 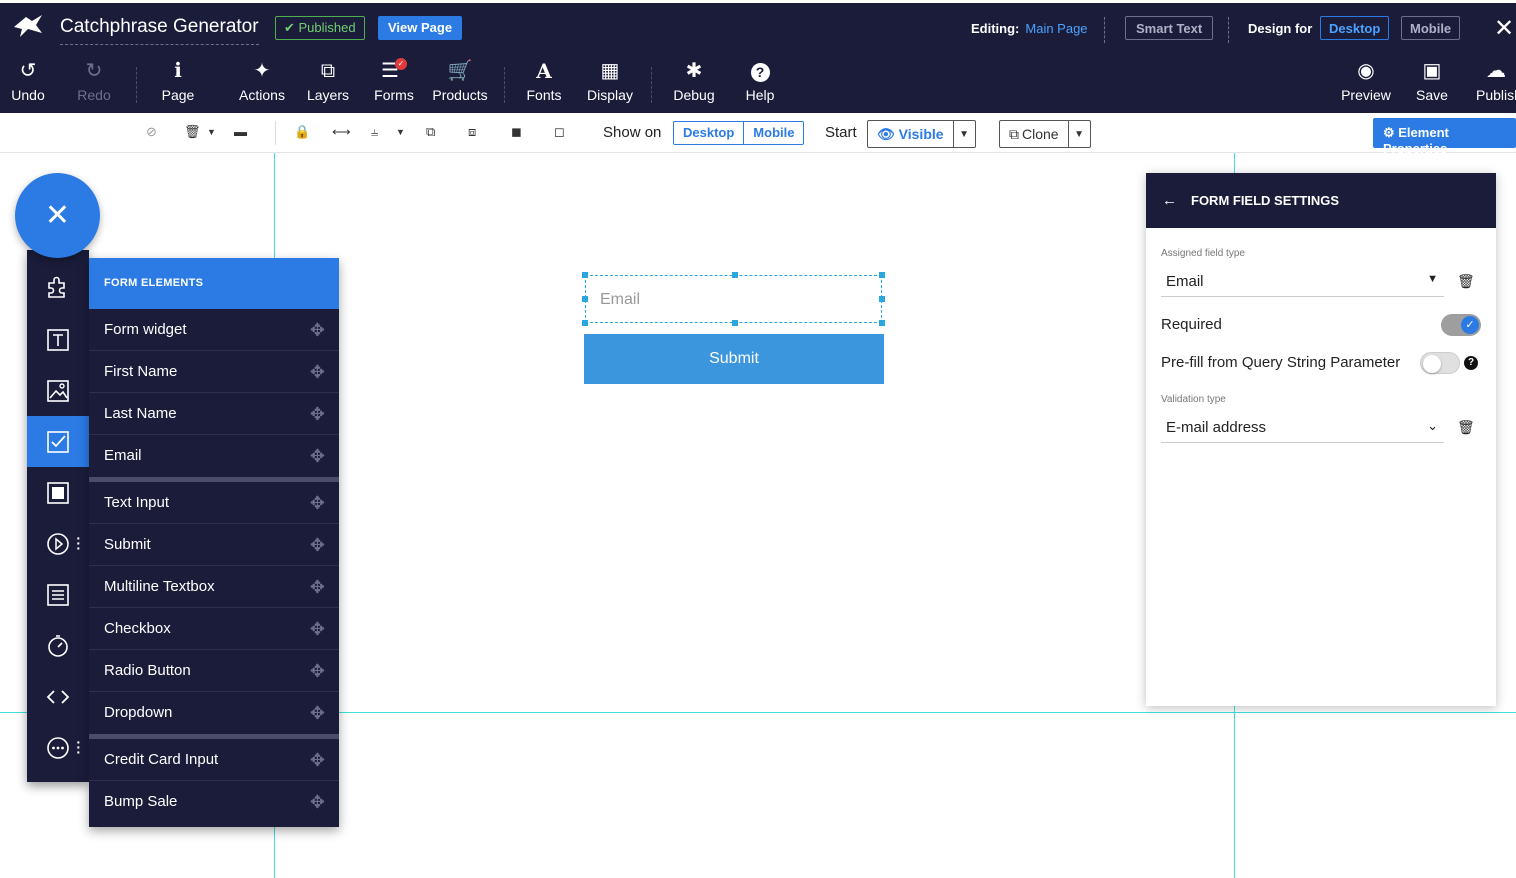 What do you see at coordinates (58, 390) in the screenshot?
I see `rail-item-image` at bounding box center [58, 390].